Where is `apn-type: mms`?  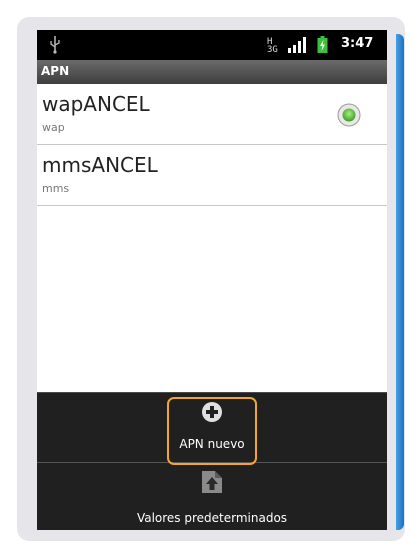 apn-type: mms is located at coordinates (56, 188).